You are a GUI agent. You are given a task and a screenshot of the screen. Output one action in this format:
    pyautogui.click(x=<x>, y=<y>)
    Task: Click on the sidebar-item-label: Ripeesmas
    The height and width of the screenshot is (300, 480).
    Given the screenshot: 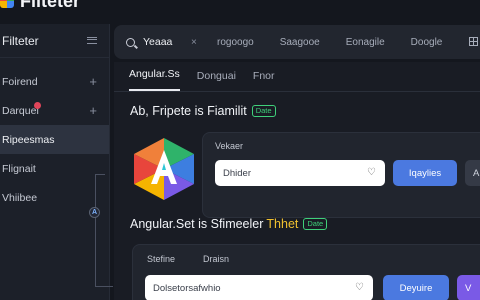 What is the action you would take?
    pyautogui.click(x=28, y=139)
    